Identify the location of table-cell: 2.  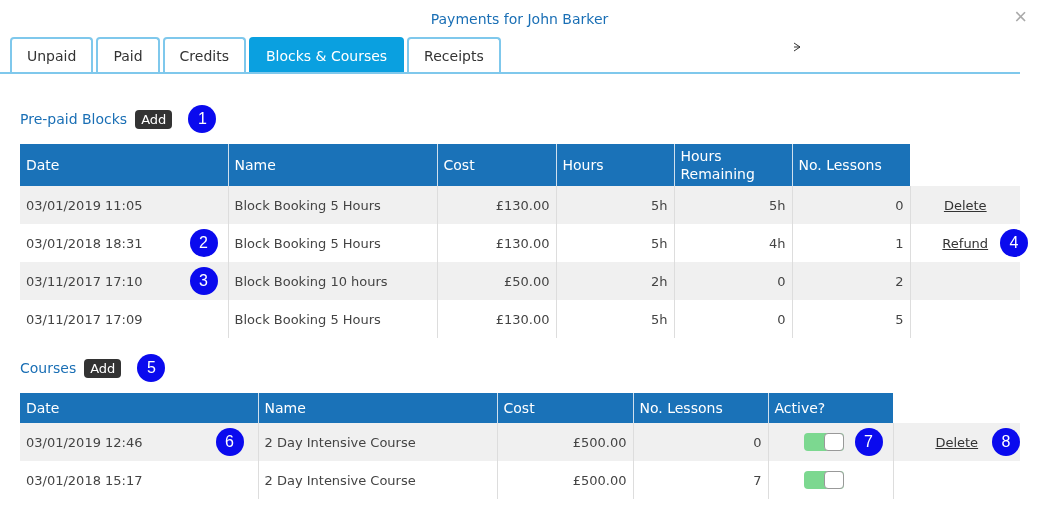
(899, 281).